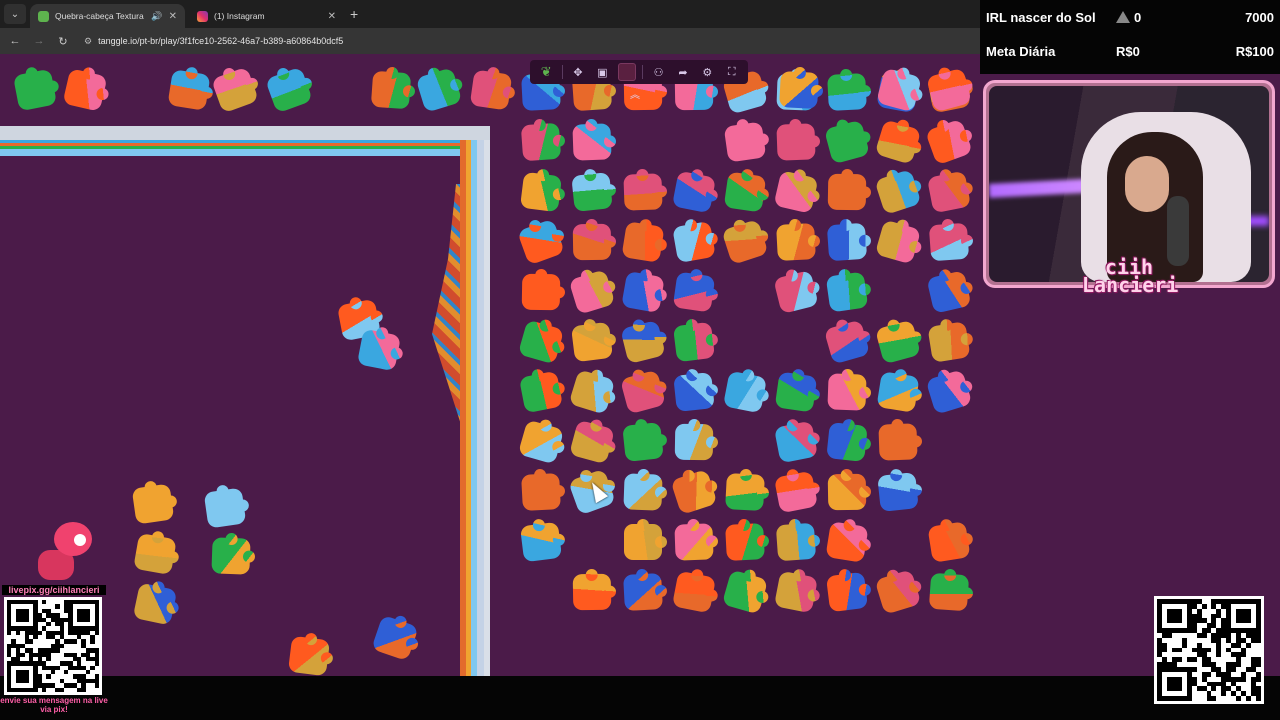 This screenshot has height=720, width=1280. What do you see at coordinates (15, 41) in the screenshot?
I see `back-icon: ←` at bounding box center [15, 41].